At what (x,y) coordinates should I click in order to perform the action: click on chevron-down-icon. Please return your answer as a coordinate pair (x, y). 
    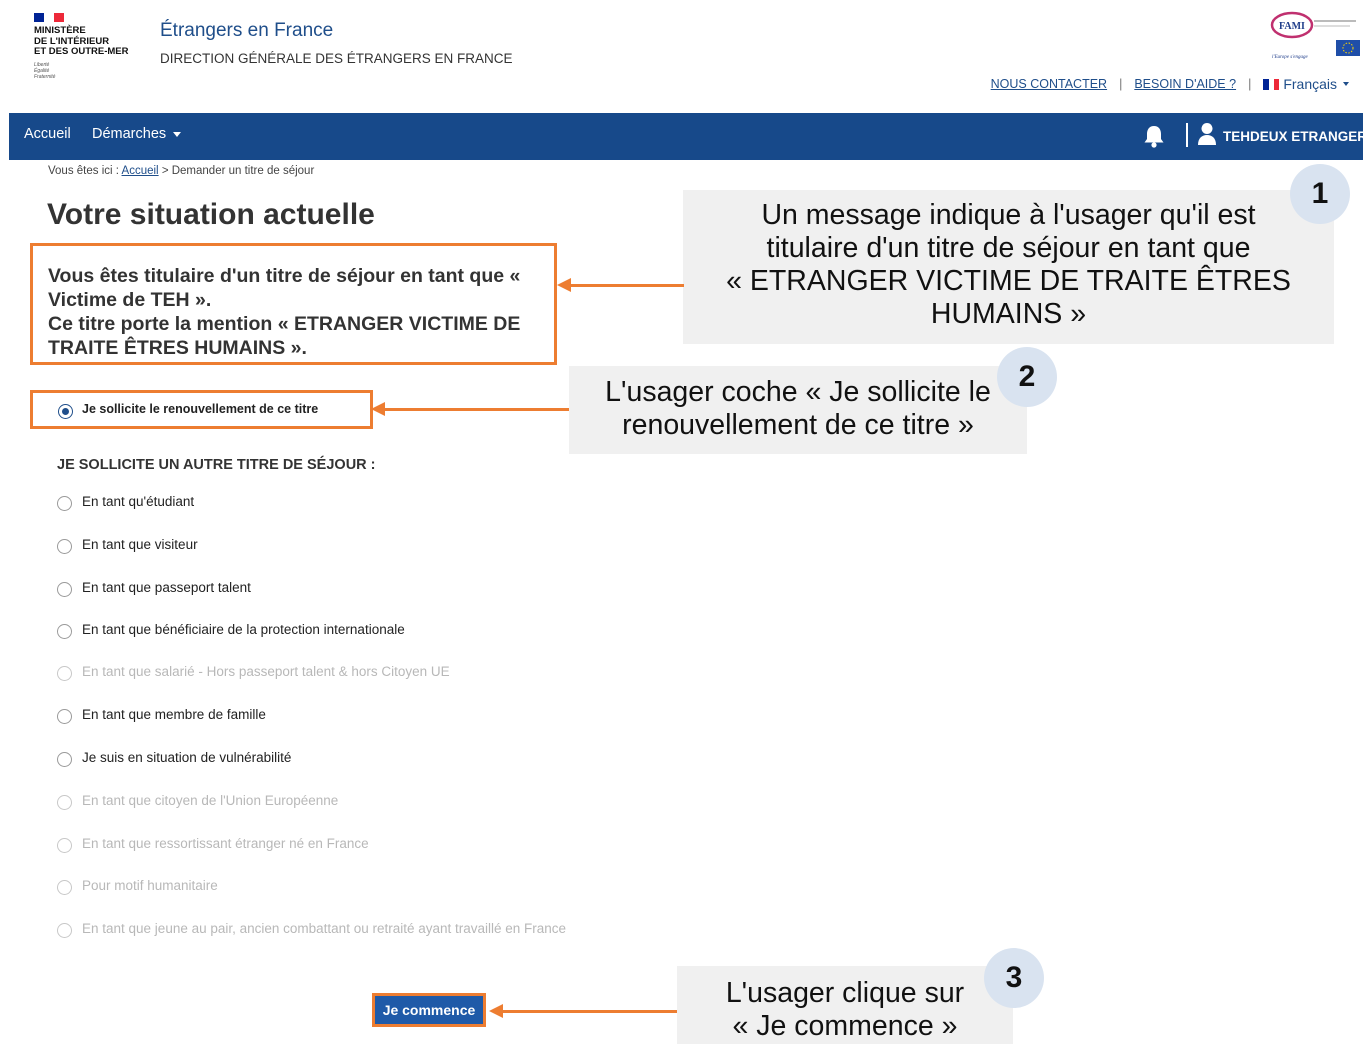
    Looking at the image, I should click on (1346, 84).